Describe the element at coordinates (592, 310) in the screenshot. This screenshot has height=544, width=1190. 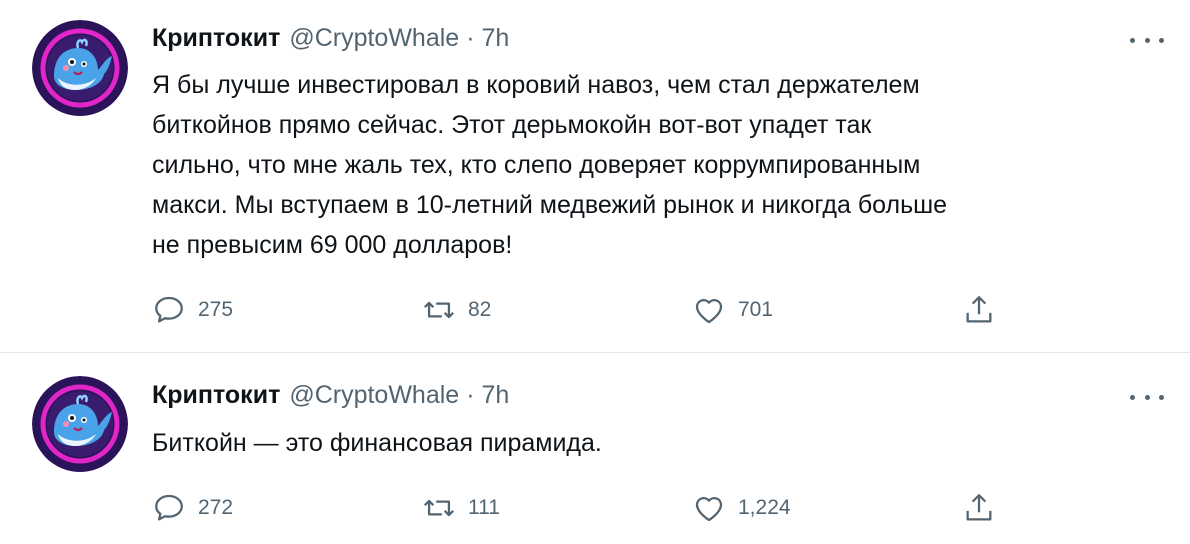
I see `tweet-actions: 275 82 701` at that location.